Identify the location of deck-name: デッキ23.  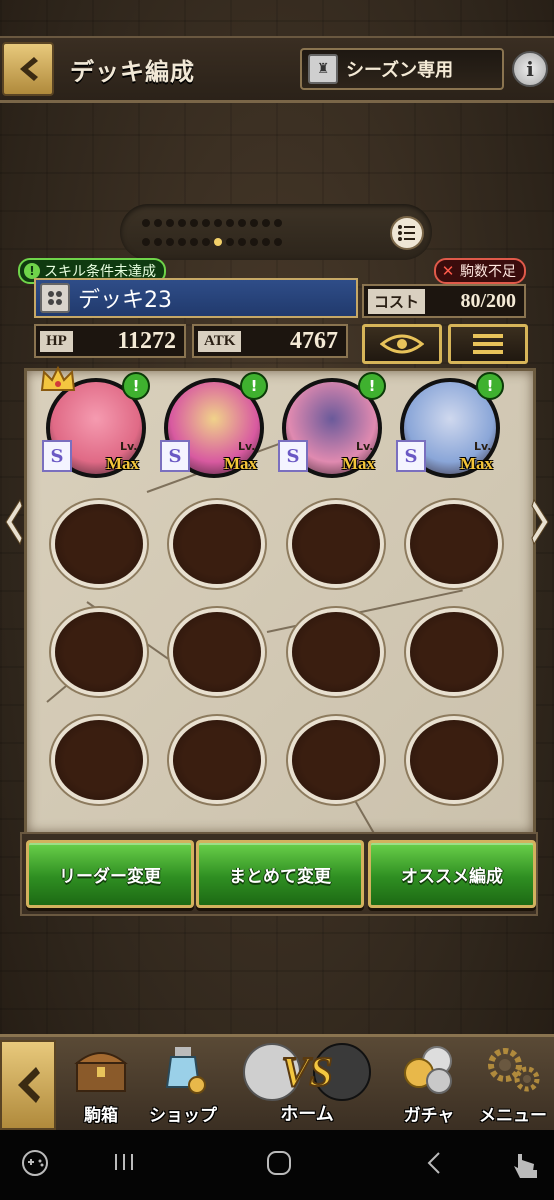
(125, 300).